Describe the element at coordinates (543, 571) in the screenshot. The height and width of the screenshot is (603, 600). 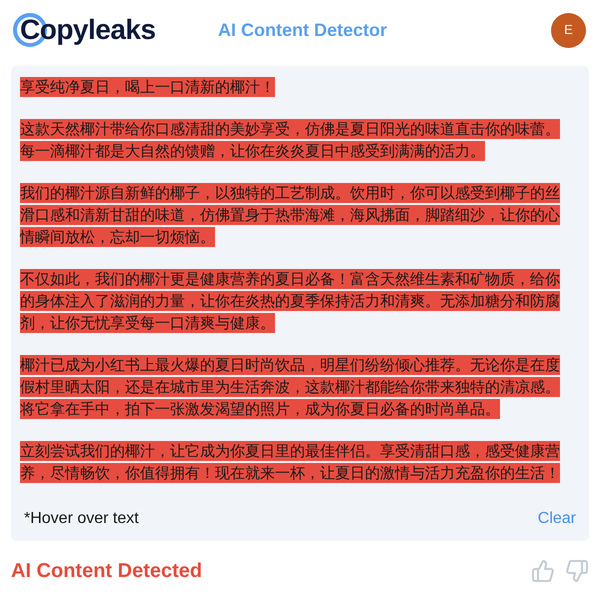
I see `thumbs-up-icon` at that location.